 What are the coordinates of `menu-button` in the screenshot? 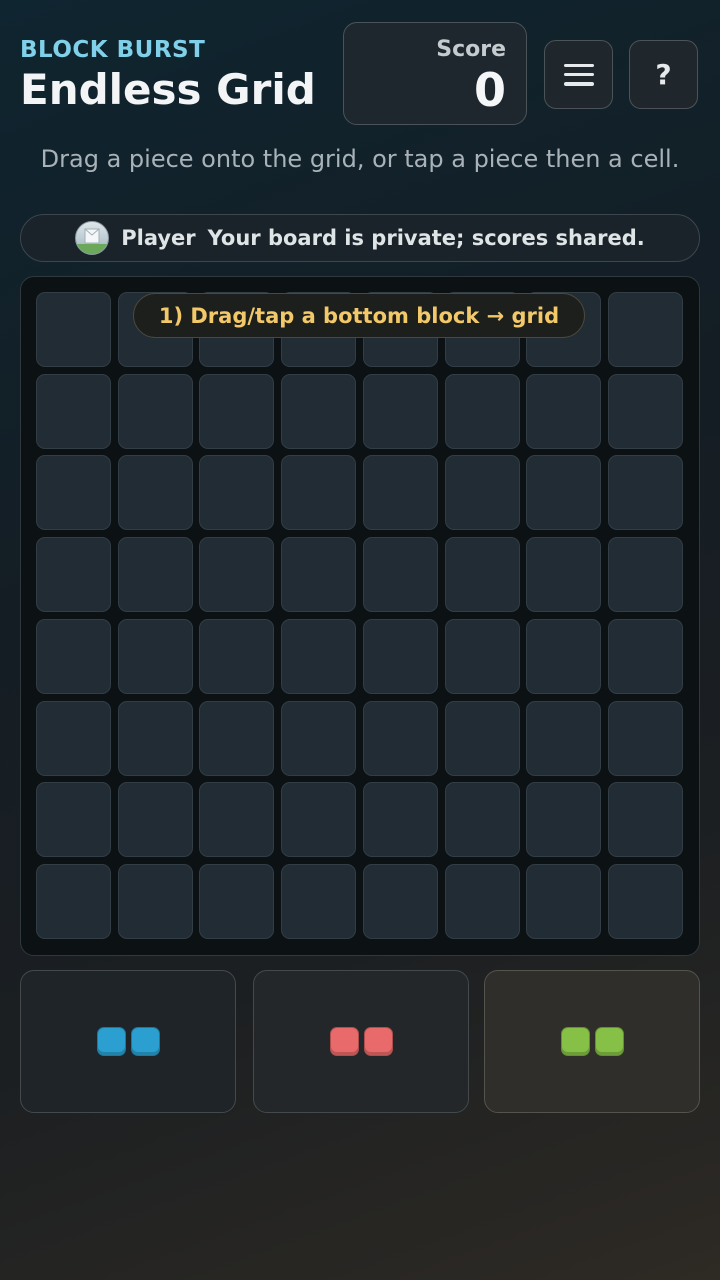 It's located at (578, 74).